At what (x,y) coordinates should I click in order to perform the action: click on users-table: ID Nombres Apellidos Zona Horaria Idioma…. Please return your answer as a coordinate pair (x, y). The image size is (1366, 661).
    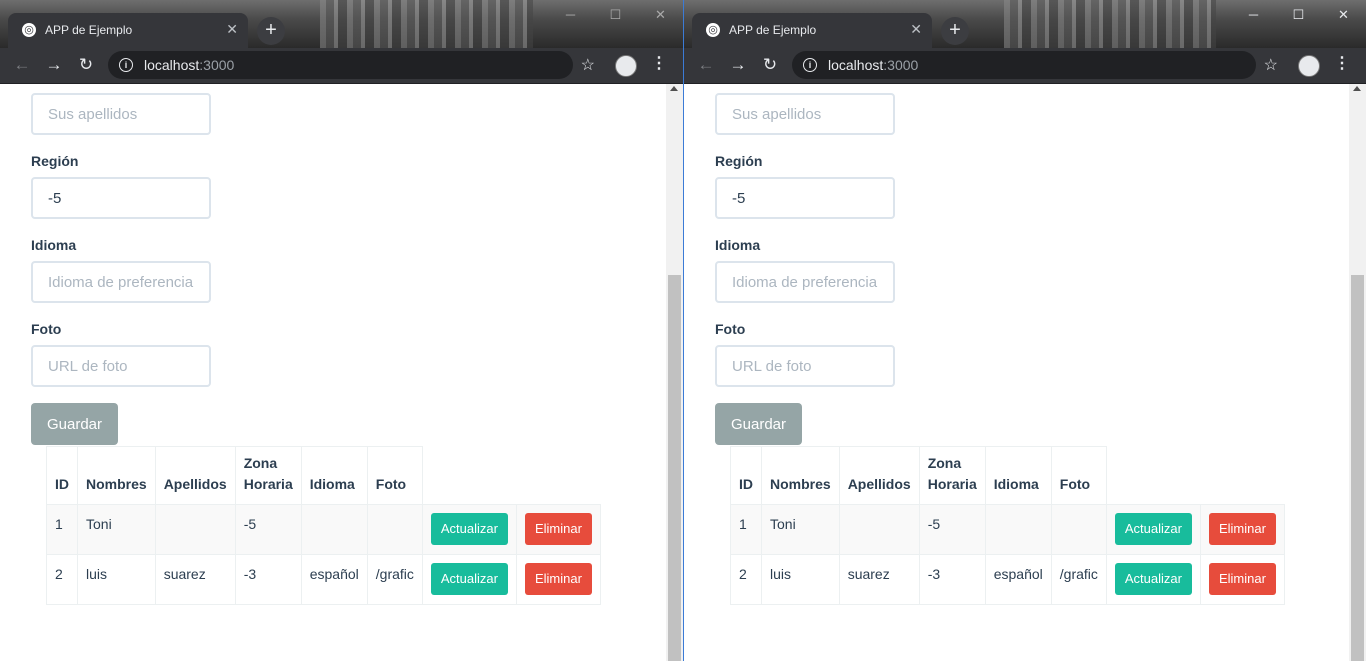
    Looking at the image, I should click on (323, 525).